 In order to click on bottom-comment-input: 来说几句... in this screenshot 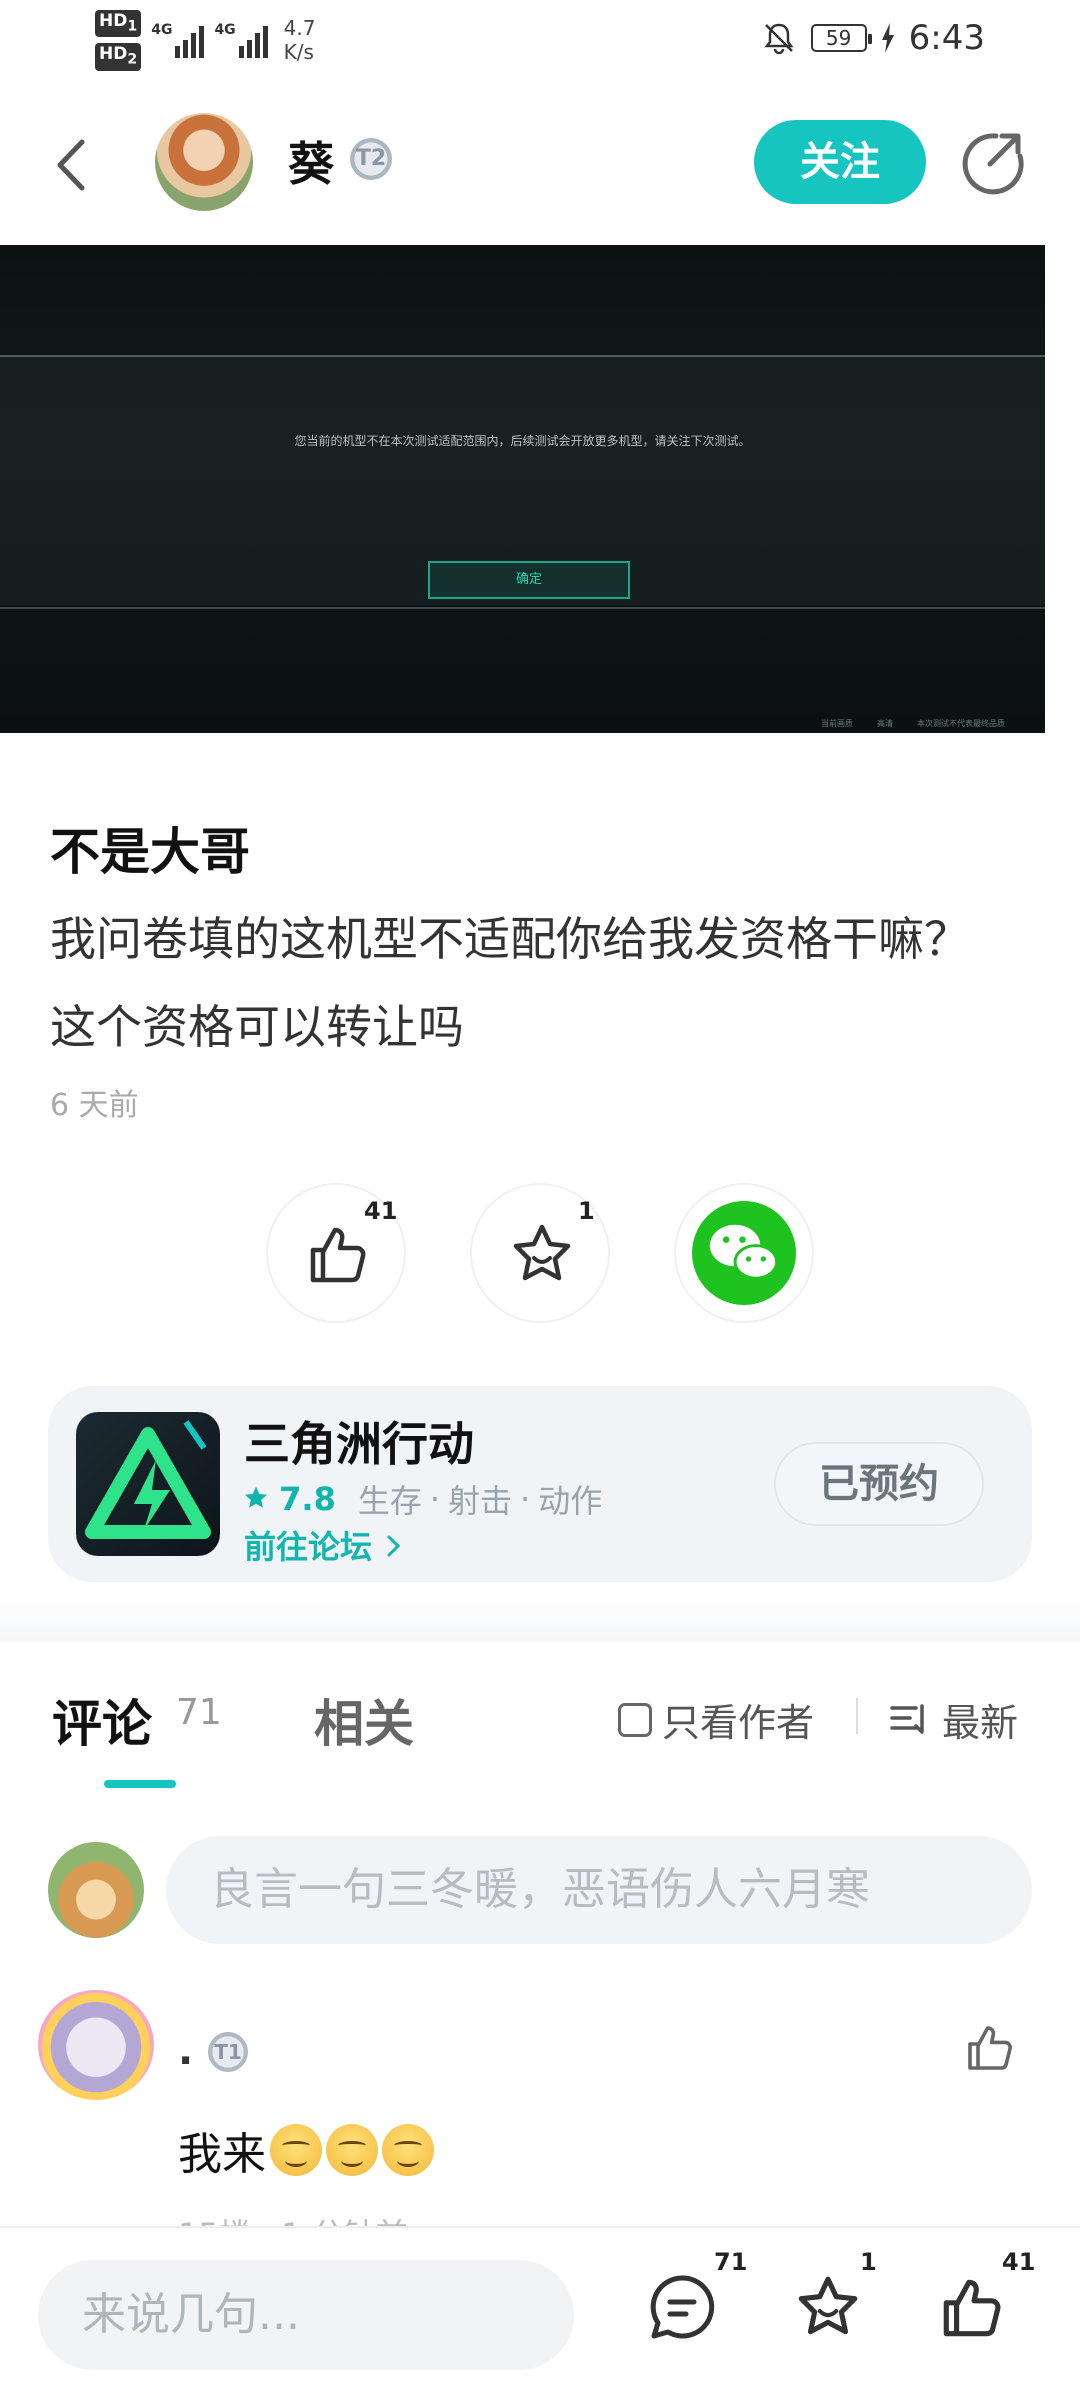, I will do `click(306, 2315)`.